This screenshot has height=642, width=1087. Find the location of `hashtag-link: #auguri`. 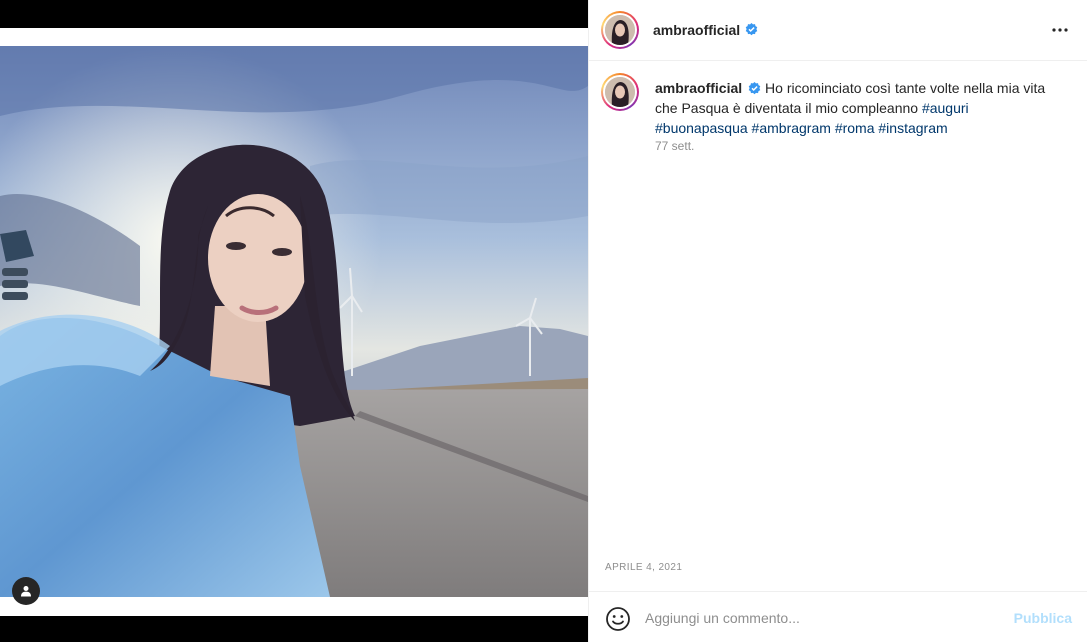

hashtag-link: #auguri is located at coordinates (945, 108).